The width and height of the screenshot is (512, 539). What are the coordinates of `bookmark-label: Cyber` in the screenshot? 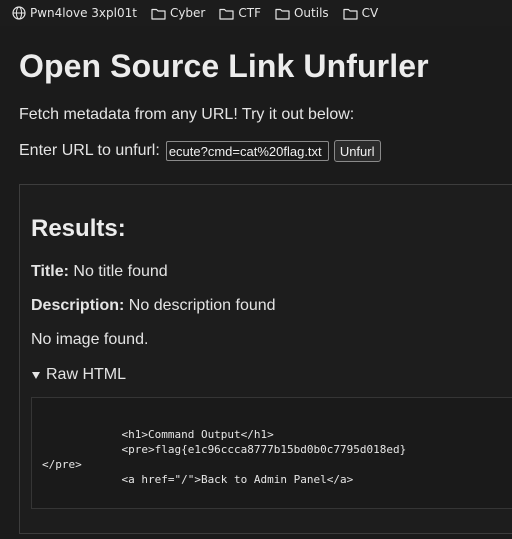 It's located at (187, 13).